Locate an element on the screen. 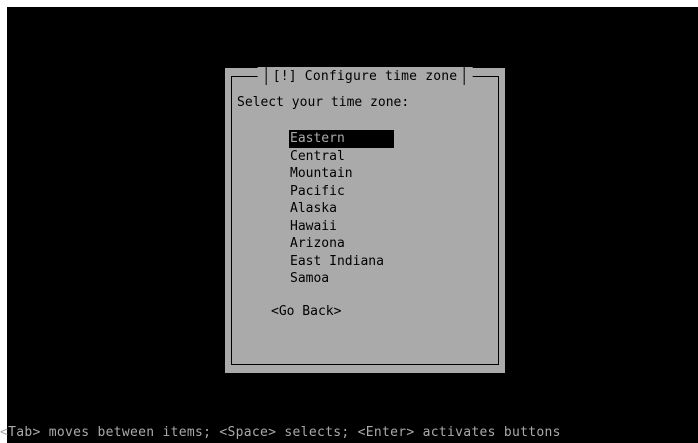  timezone-option-hawaii: Hawaii is located at coordinates (341, 227).